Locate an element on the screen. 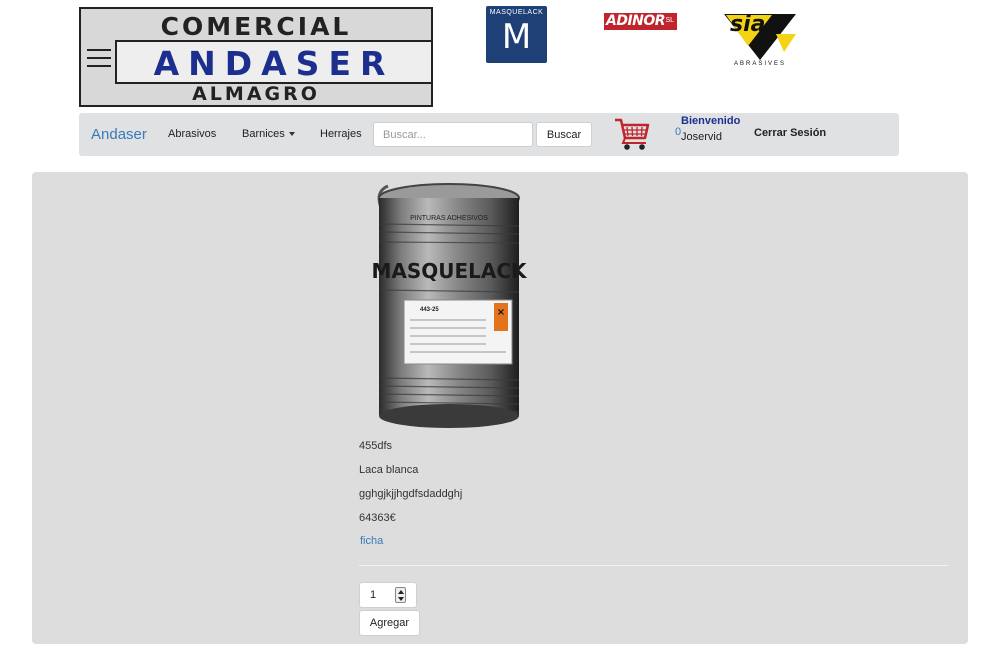 This screenshot has height=654, width=1007. navbar-brand-link: Andaser is located at coordinates (119, 134).